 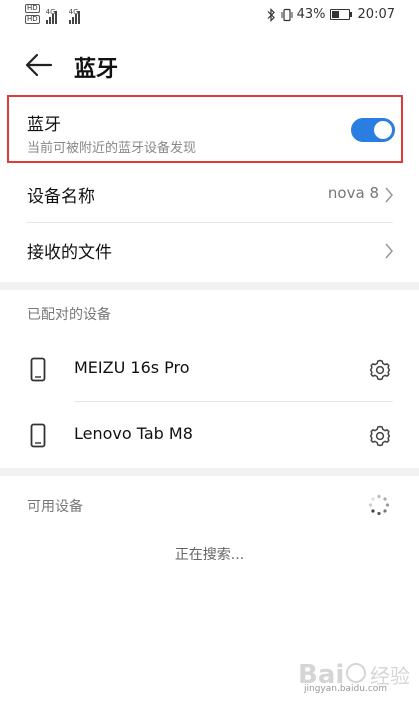 I want to click on hd-badges: HD HD, so click(x=32, y=14).